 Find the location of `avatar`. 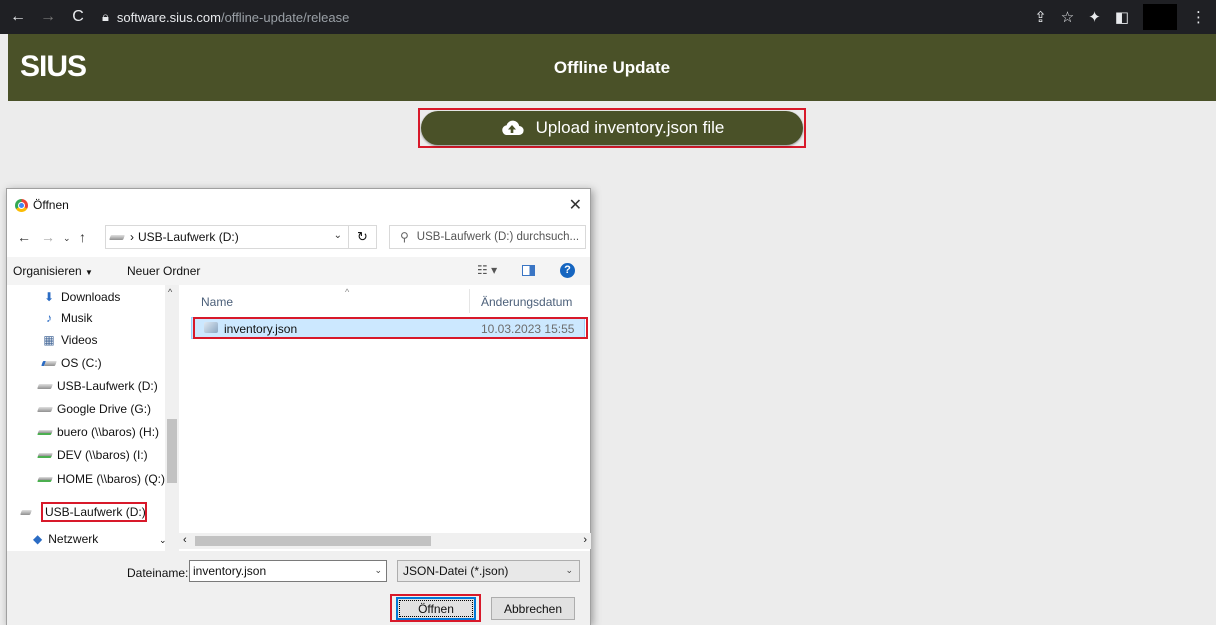

avatar is located at coordinates (1160, 17).